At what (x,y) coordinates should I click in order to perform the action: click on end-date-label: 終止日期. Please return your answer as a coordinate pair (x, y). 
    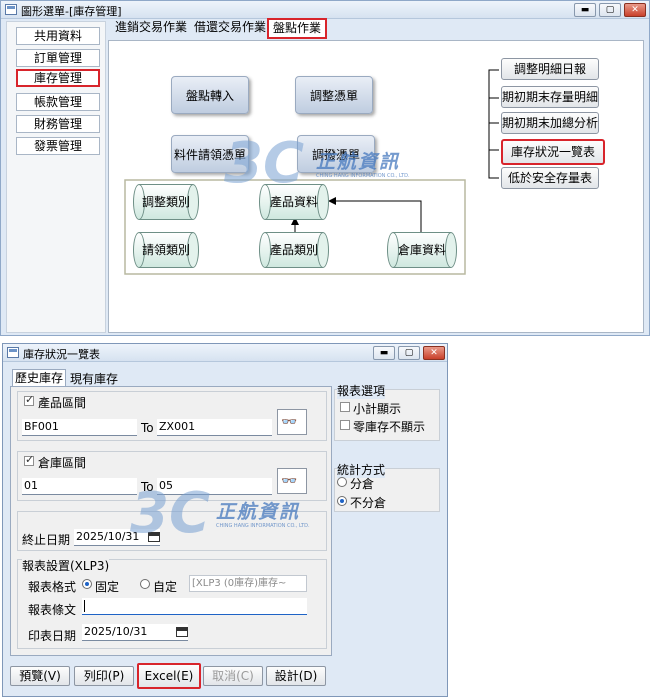
    Looking at the image, I should click on (46, 540).